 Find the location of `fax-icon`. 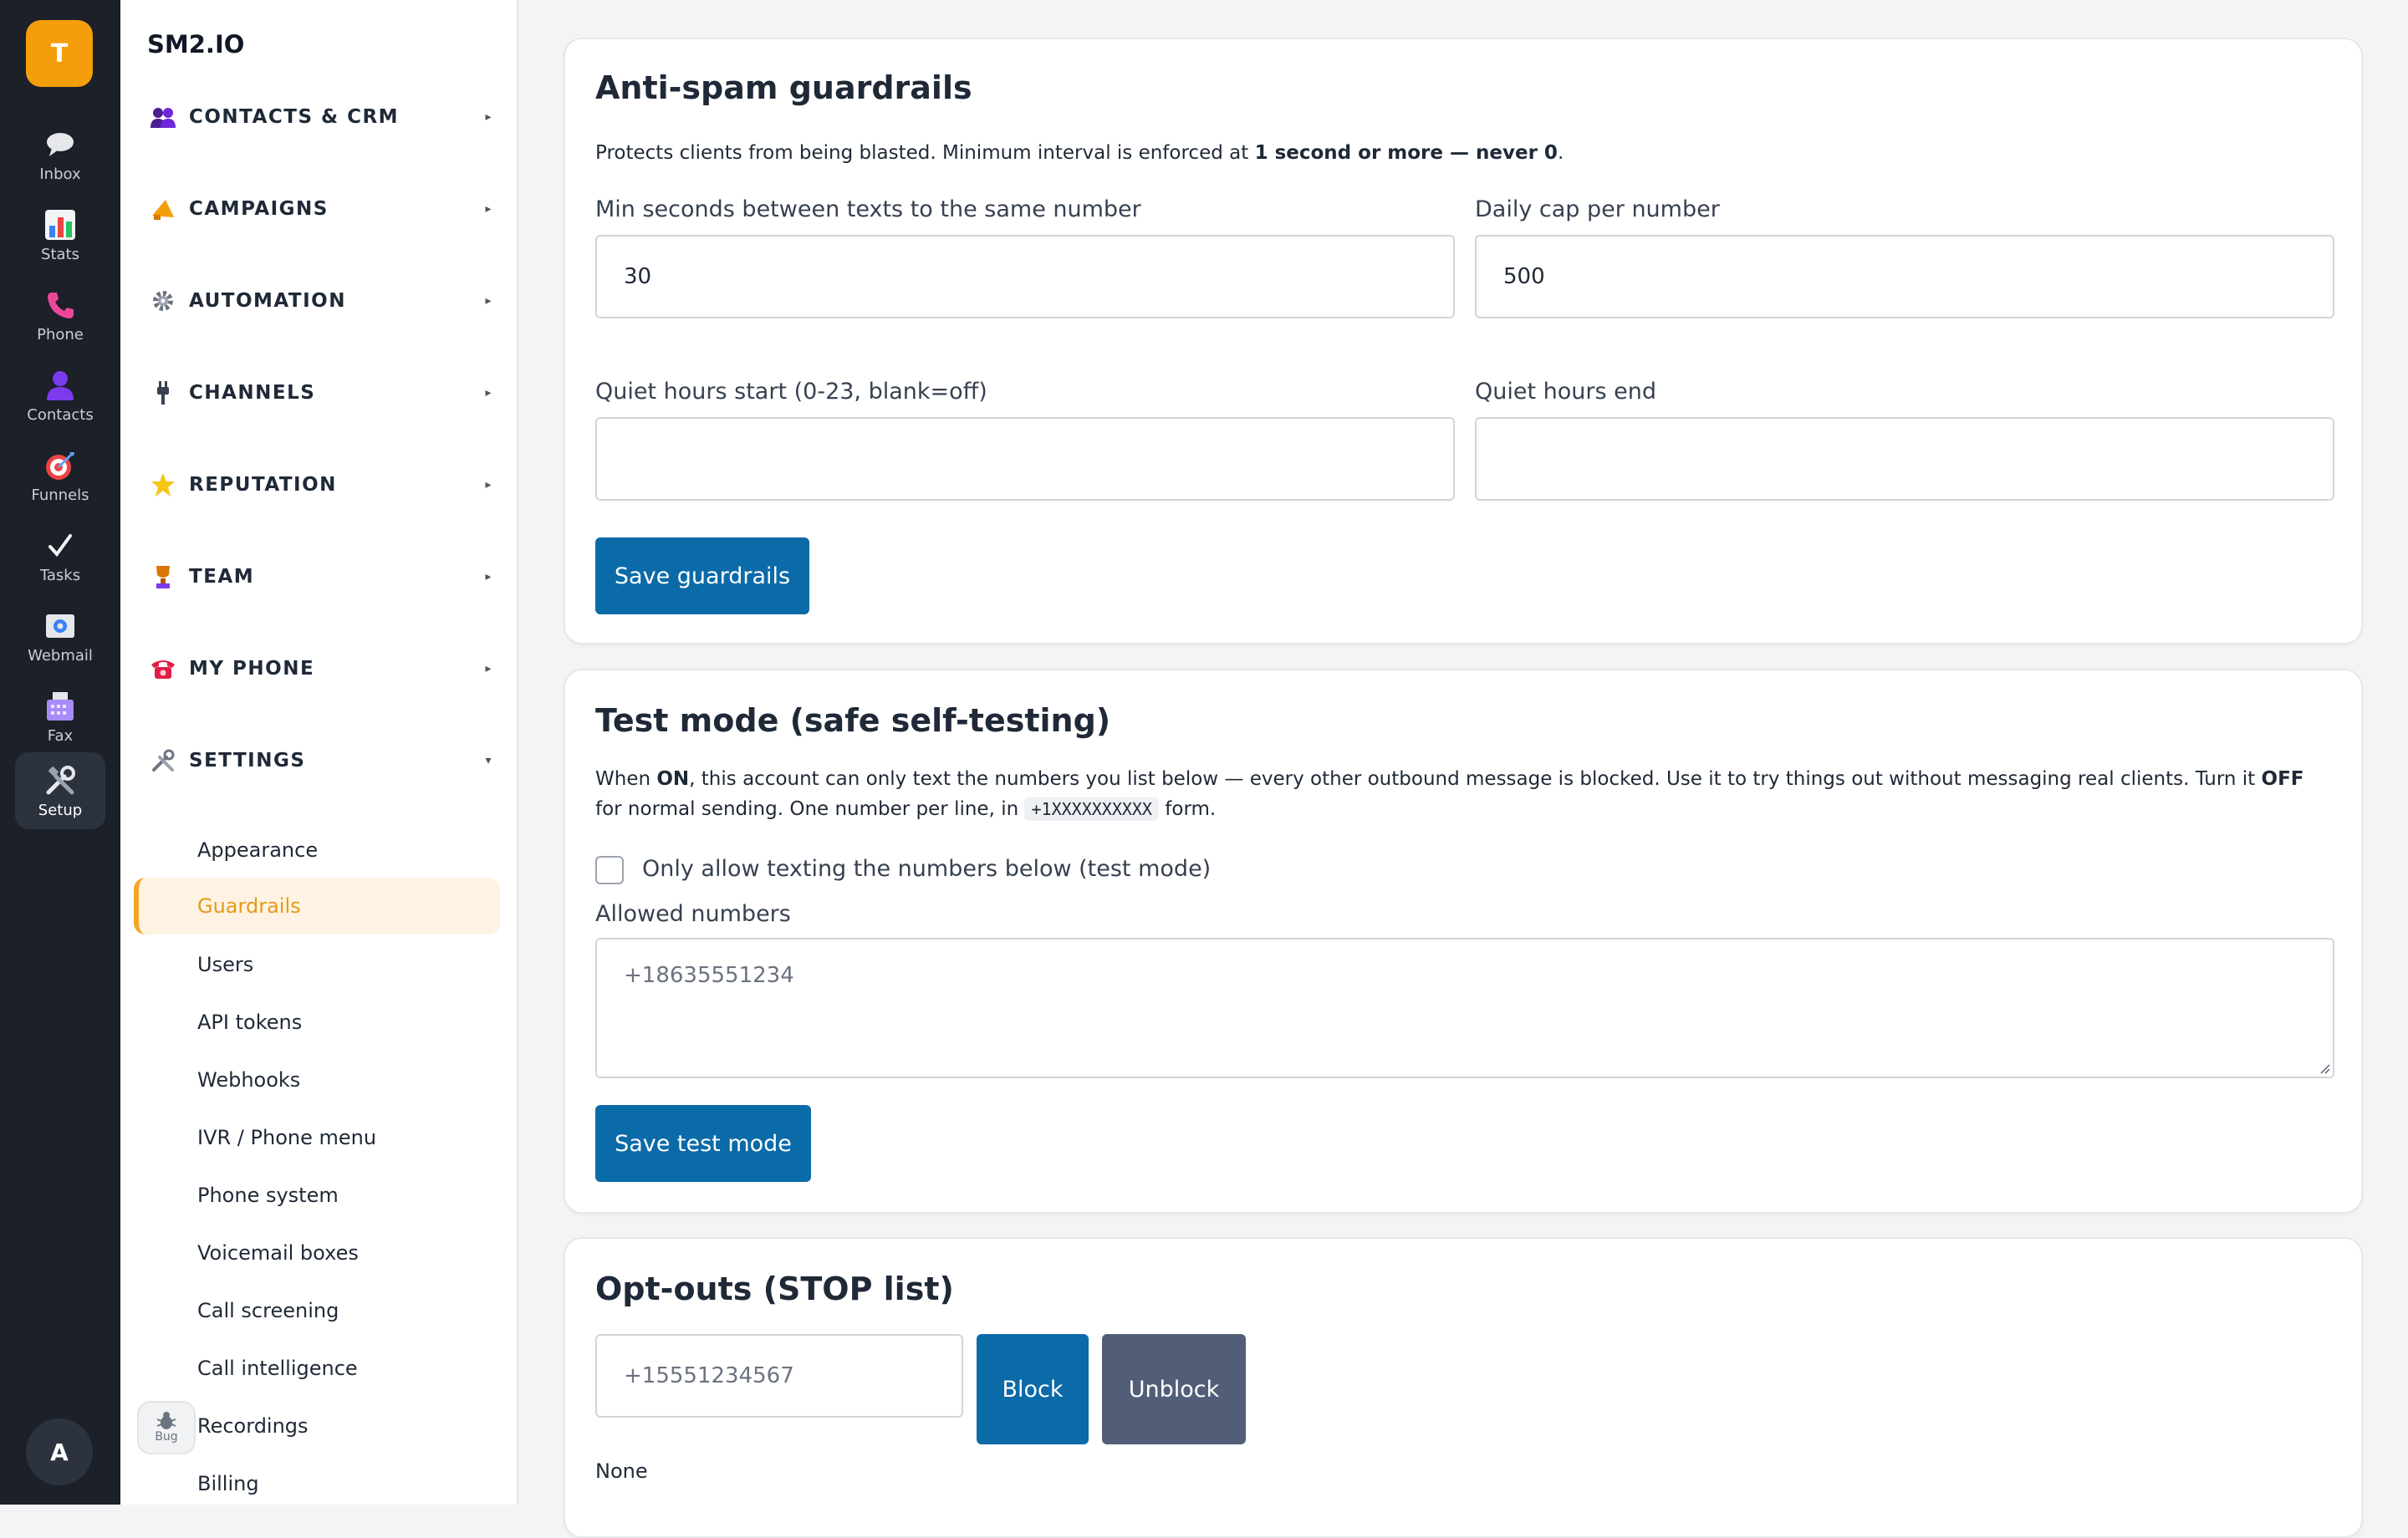

fax-icon is located at coordinates (60, 707).